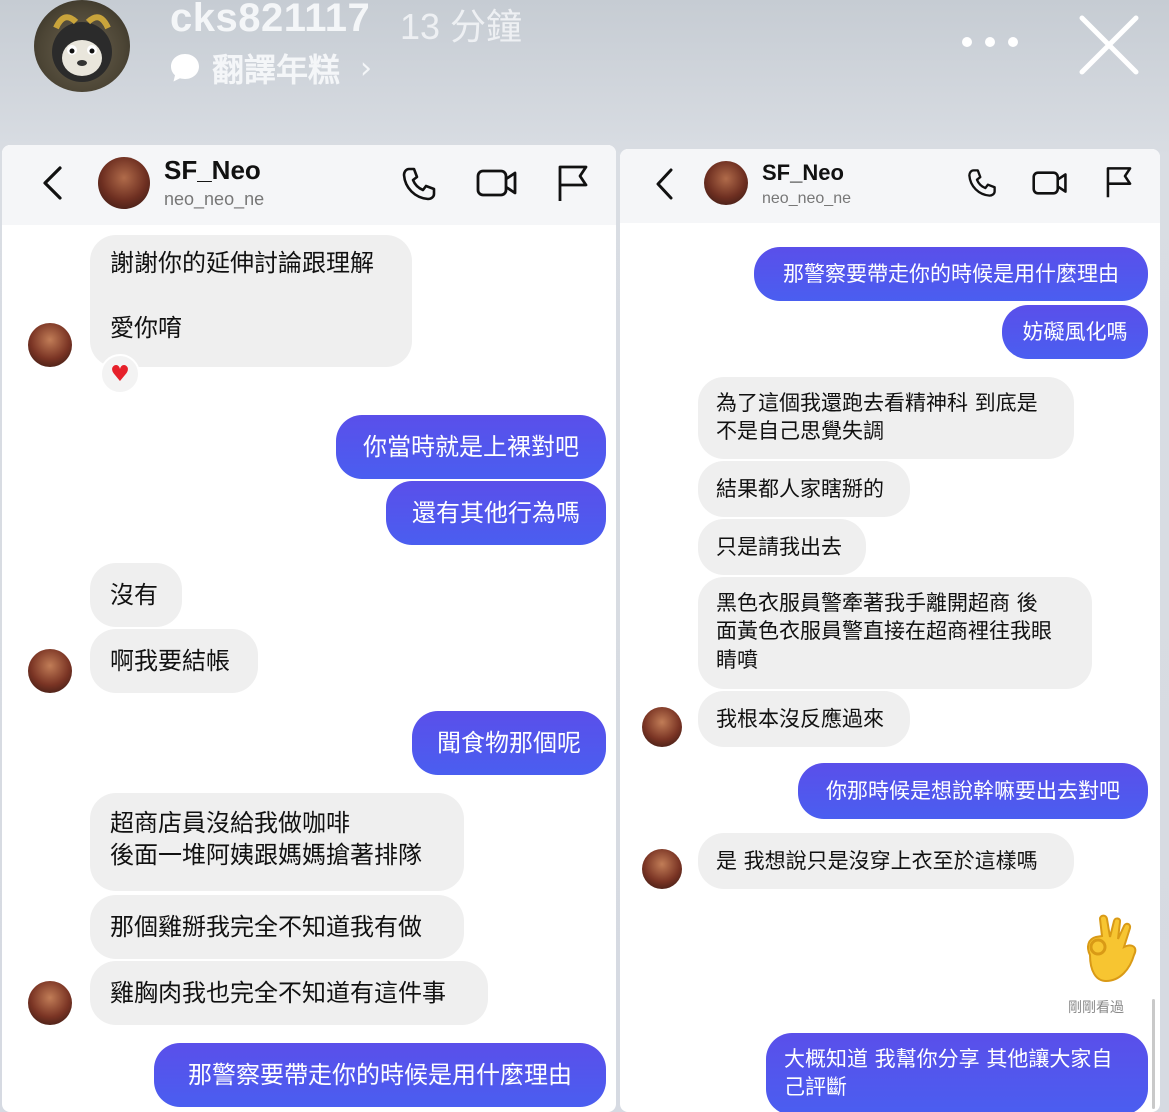 The image size is (1169, 1112). Describe the element at coordinates (895, 633) in the screenshot. I see `message-bubble-incoming: 黑色衣服員警牽著我手離開超商 後 面黃色衣服員警直接在超商裡往我眼 睛噴` at that location.